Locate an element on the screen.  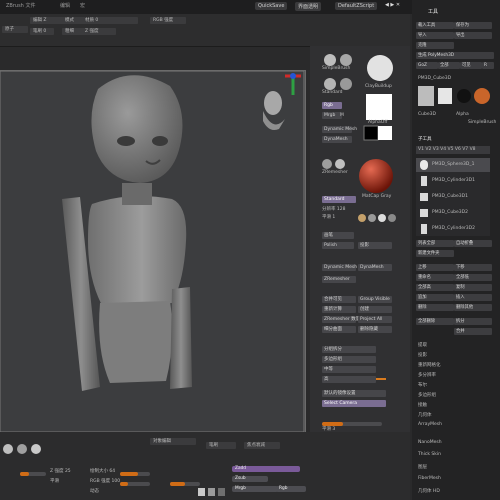
toolbar-button: 原子 is located at coordinates (15, 29).